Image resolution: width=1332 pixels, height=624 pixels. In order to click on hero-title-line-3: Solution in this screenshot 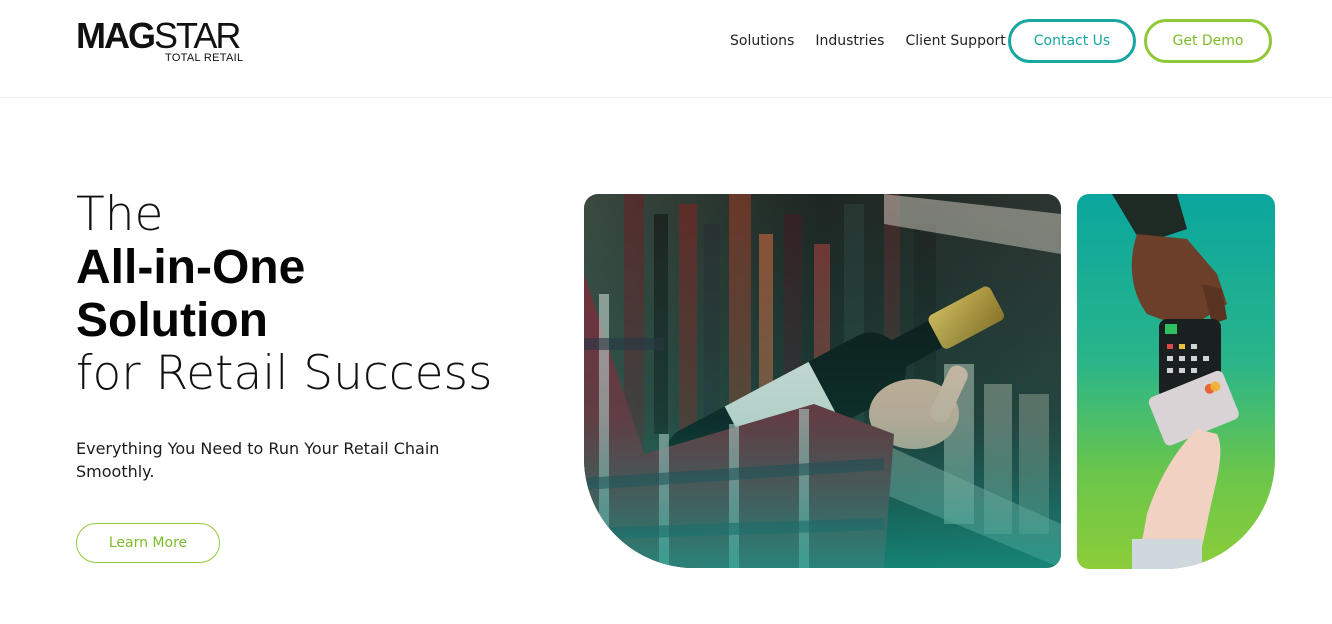, I will do `click(172, 320)`.